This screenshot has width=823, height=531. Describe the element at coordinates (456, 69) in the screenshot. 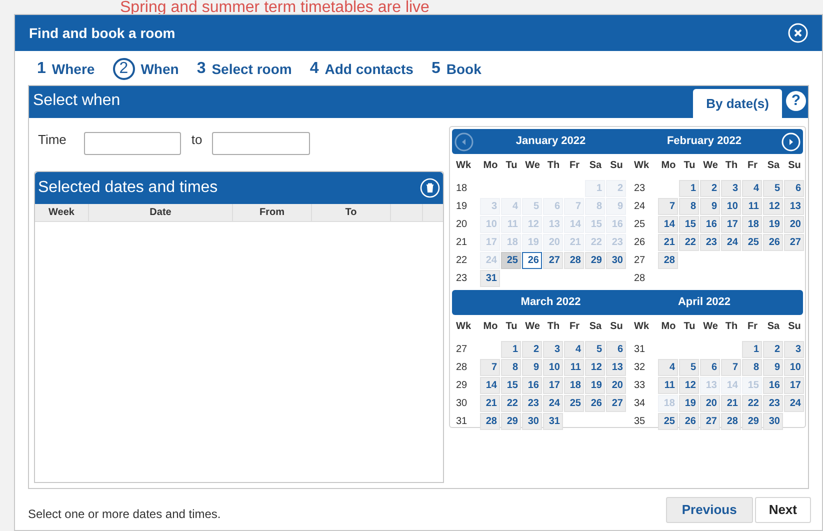

I see `step-tab: 5 Book` at that location.